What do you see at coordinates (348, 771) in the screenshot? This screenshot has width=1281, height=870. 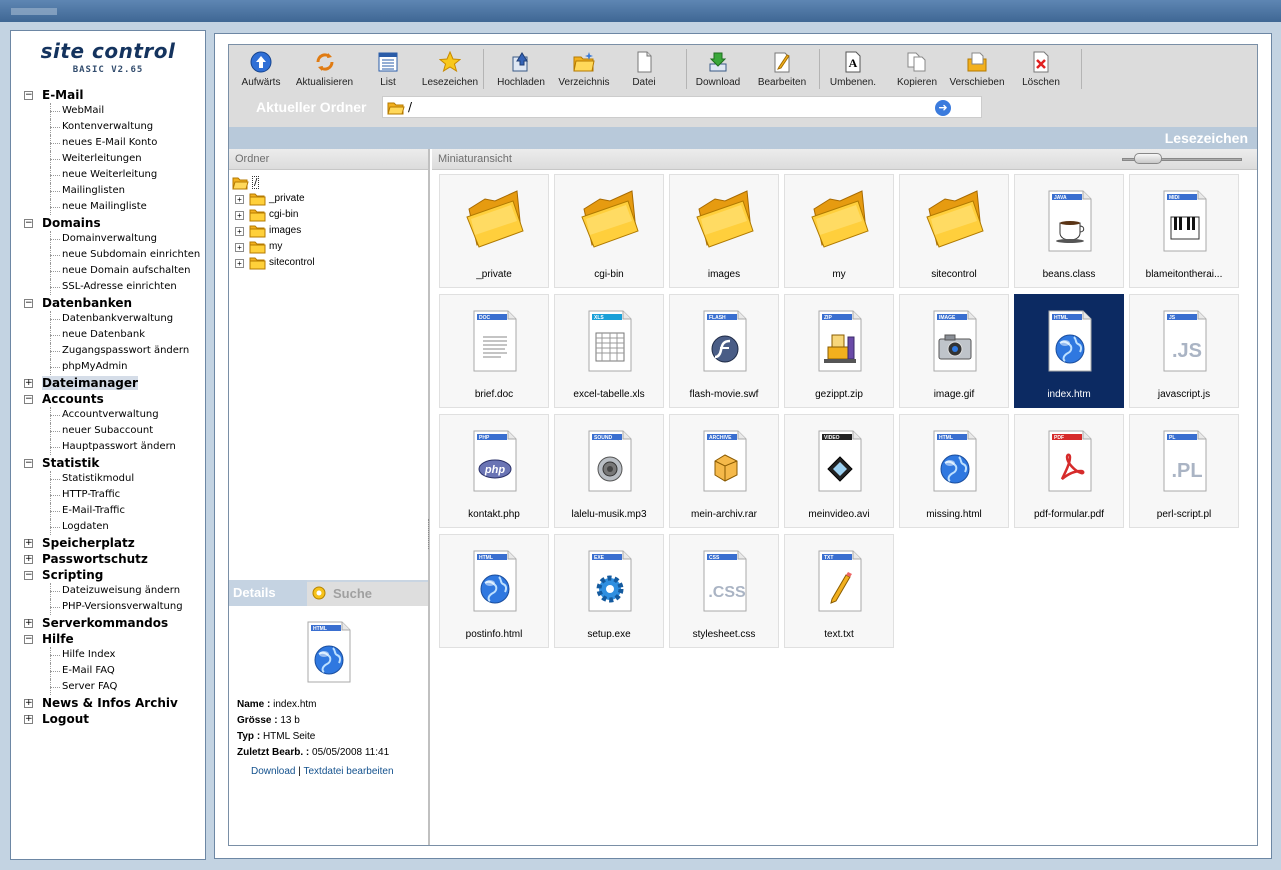 I see `edit-text-link: Textdatei bearbeiten` at bounding box center [348, 771].